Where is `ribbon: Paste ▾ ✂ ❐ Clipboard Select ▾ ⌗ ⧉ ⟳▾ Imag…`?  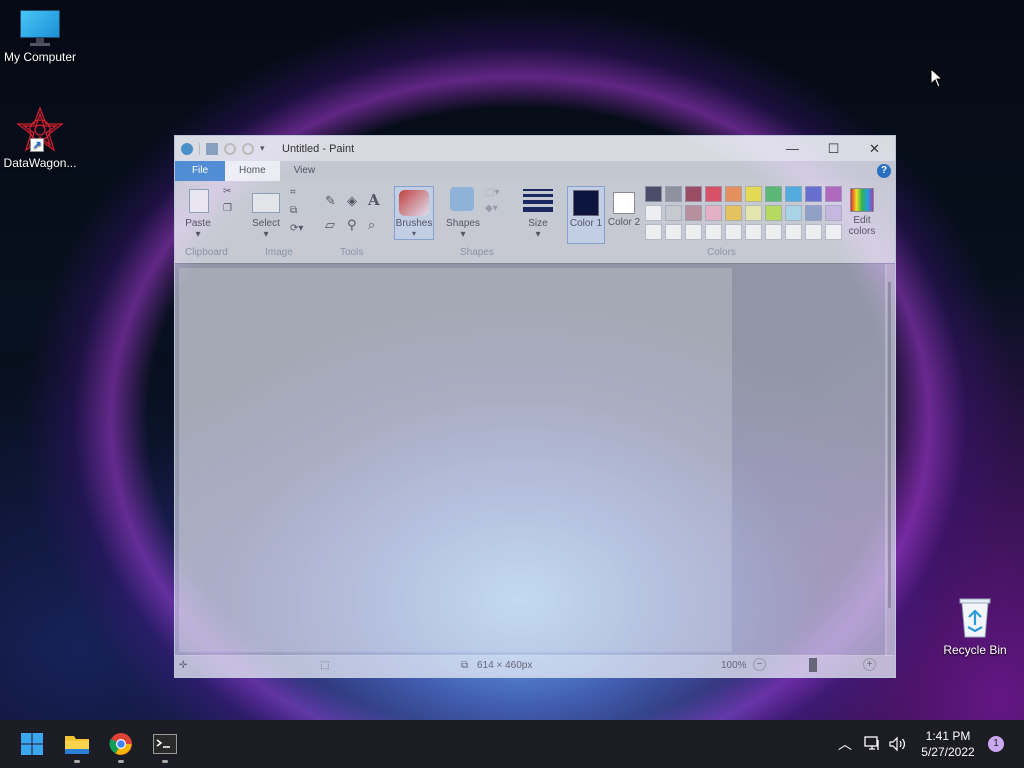 ribbon: Paste ▾ ✂ ❐ Clipboard Select ▾ ⌗ ⧉ ⟳▾ Imag… is located at coordinates (535, 222).